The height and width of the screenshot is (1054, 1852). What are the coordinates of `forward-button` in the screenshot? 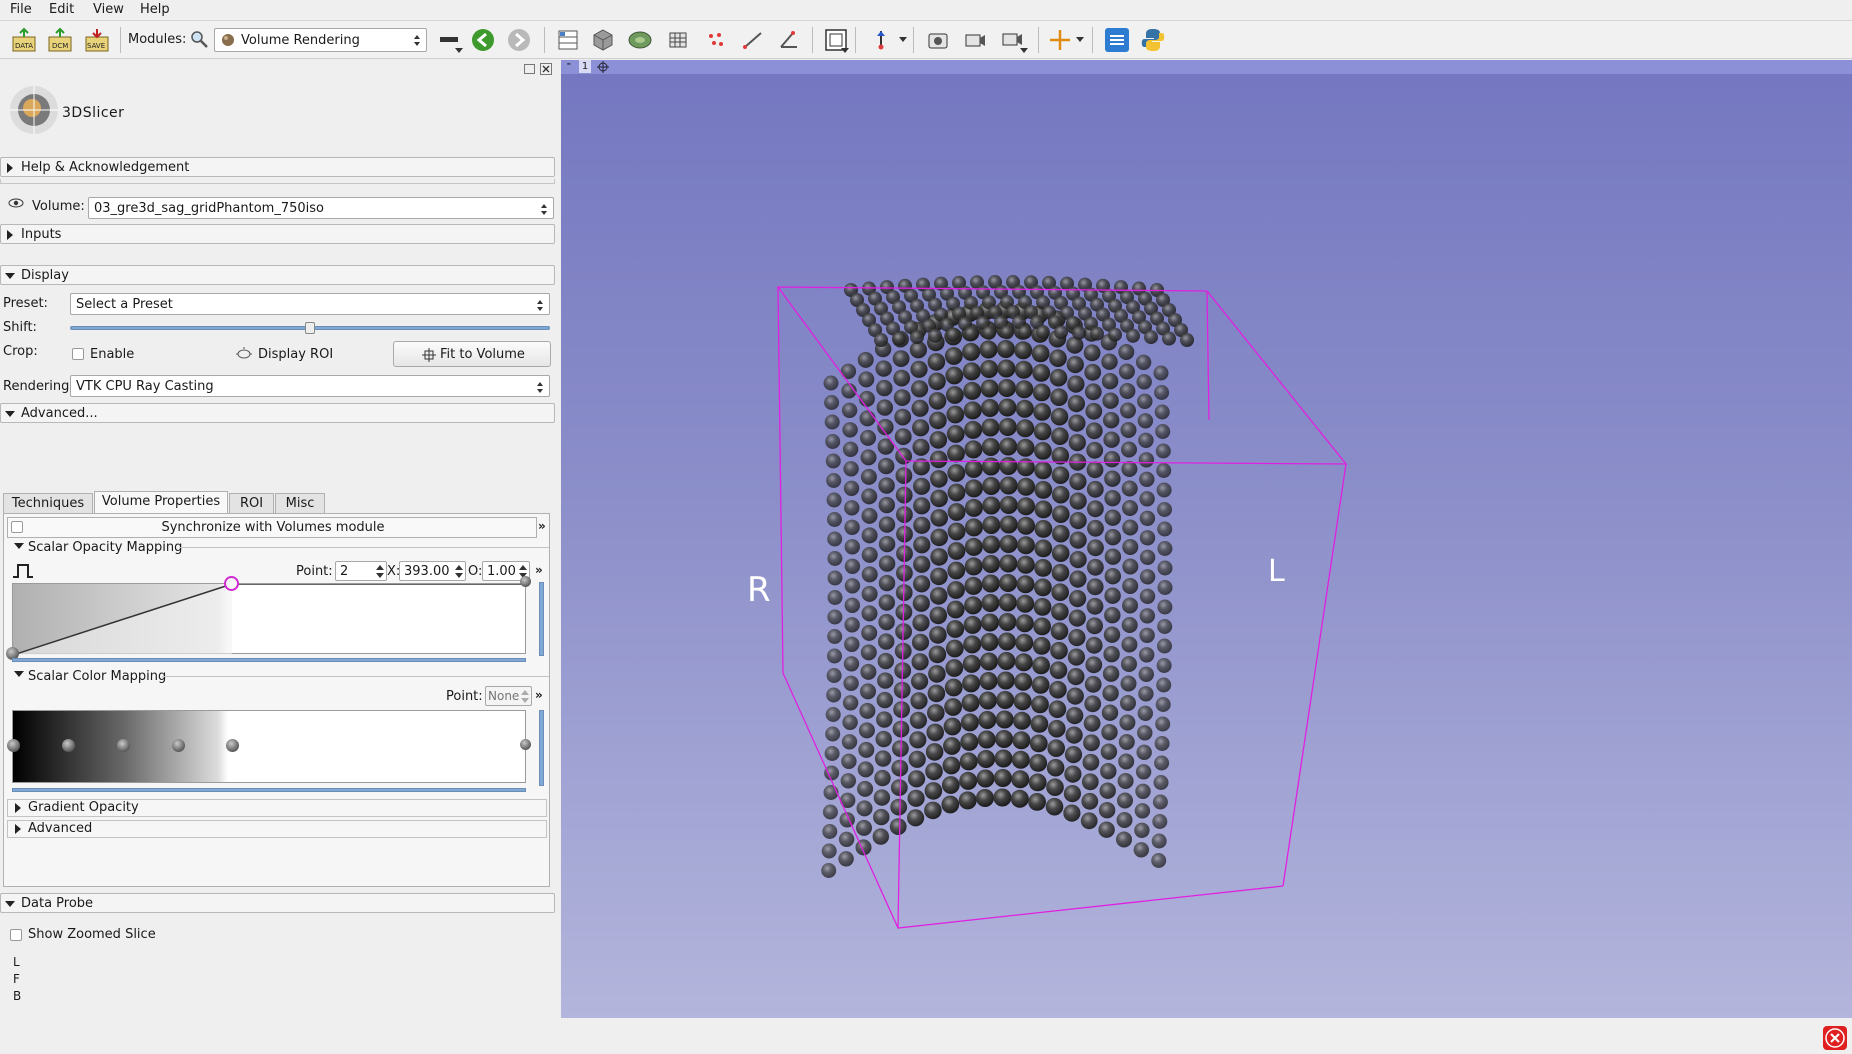 It's located at (519, 40).